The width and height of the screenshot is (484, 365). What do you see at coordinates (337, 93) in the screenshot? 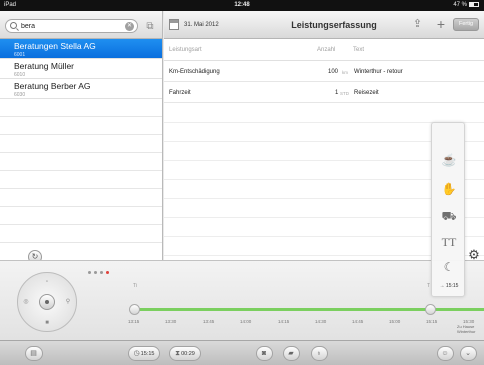
I see `cell-count: 1` at bounding box center [337, 93].